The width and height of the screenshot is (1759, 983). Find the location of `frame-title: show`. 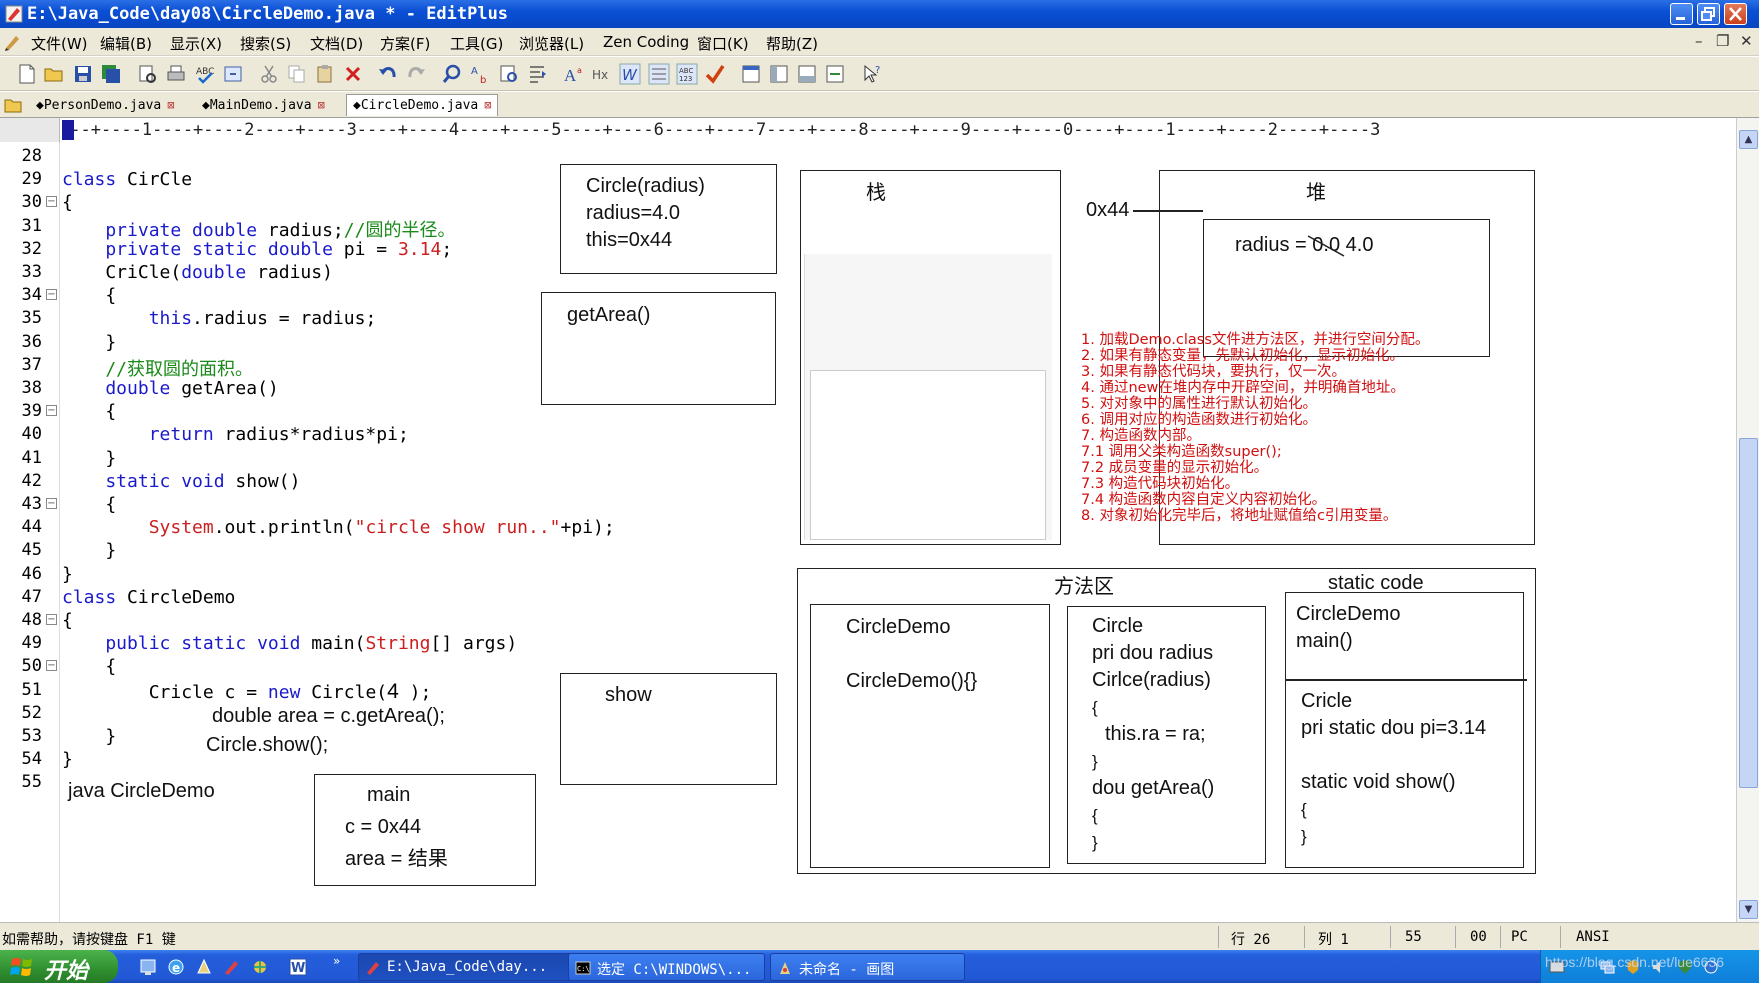

frame-title: show is located at coordinates (628, 695).